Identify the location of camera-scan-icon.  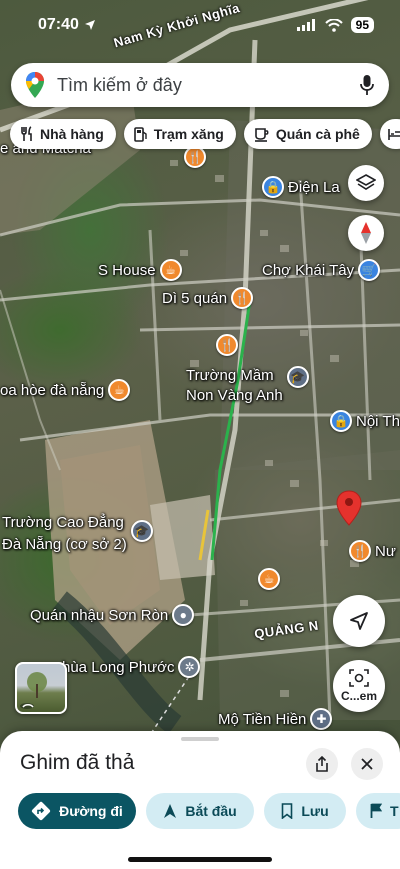
(359, 678).